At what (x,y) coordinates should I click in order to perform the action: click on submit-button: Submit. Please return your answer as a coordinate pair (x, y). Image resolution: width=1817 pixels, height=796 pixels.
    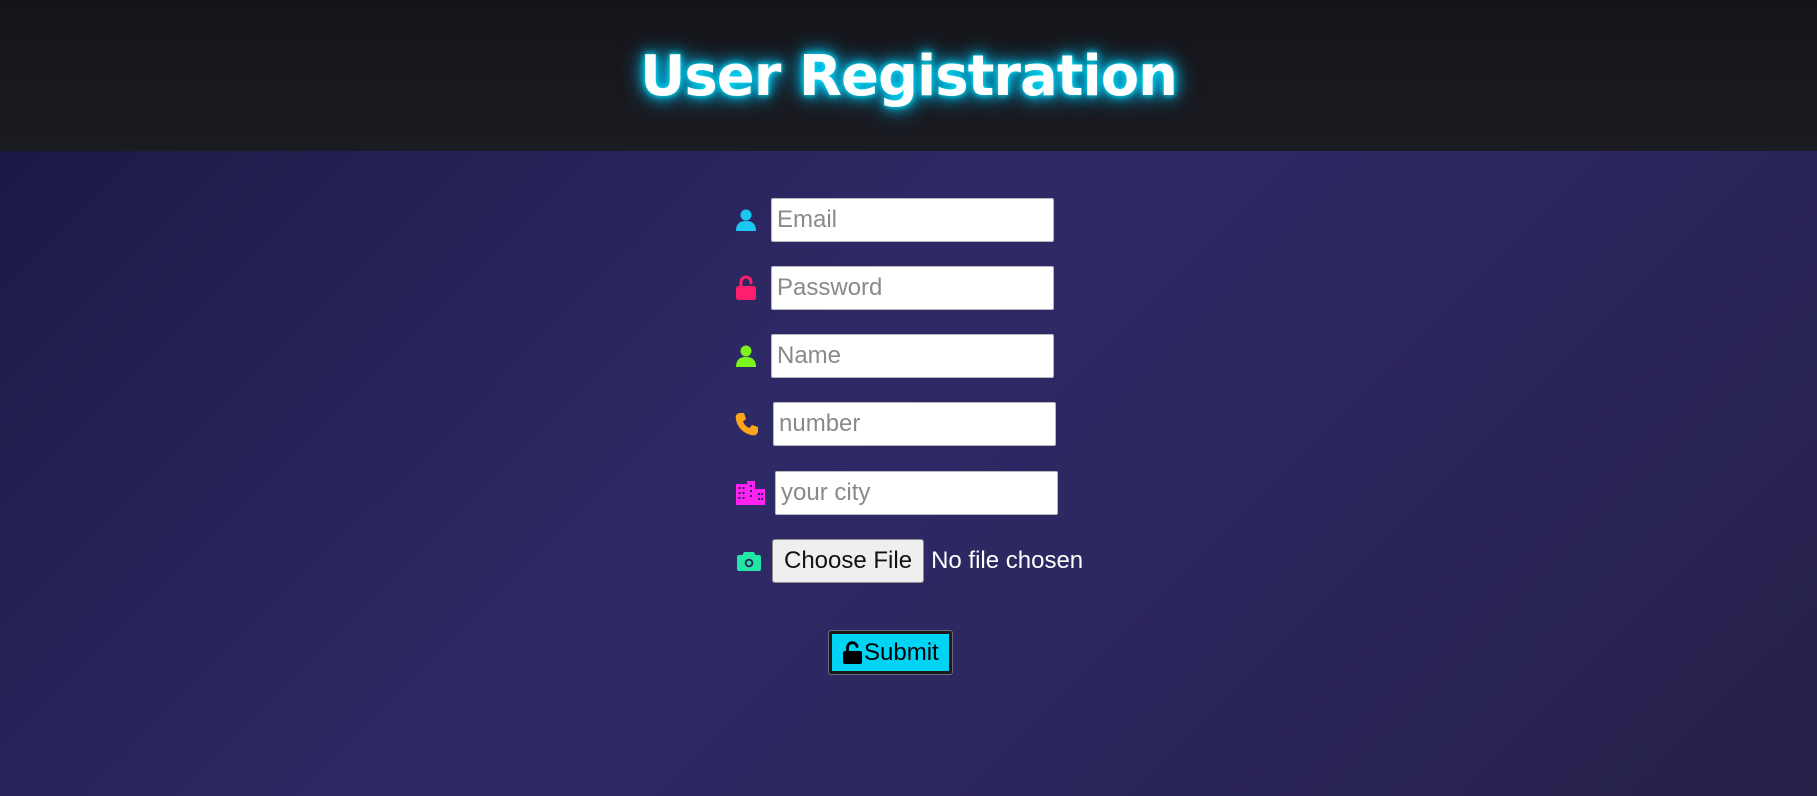
    Looking at the image, I should click on (890, 652).